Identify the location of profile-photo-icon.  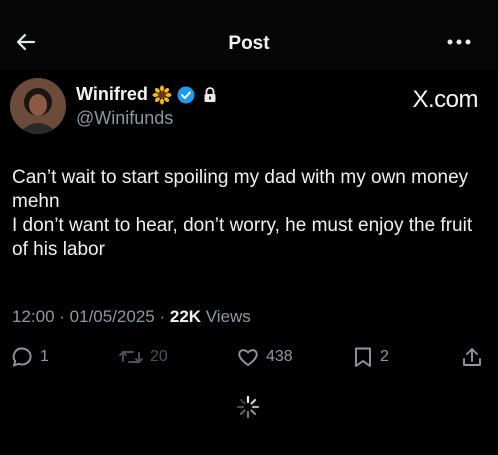
(38, 106).